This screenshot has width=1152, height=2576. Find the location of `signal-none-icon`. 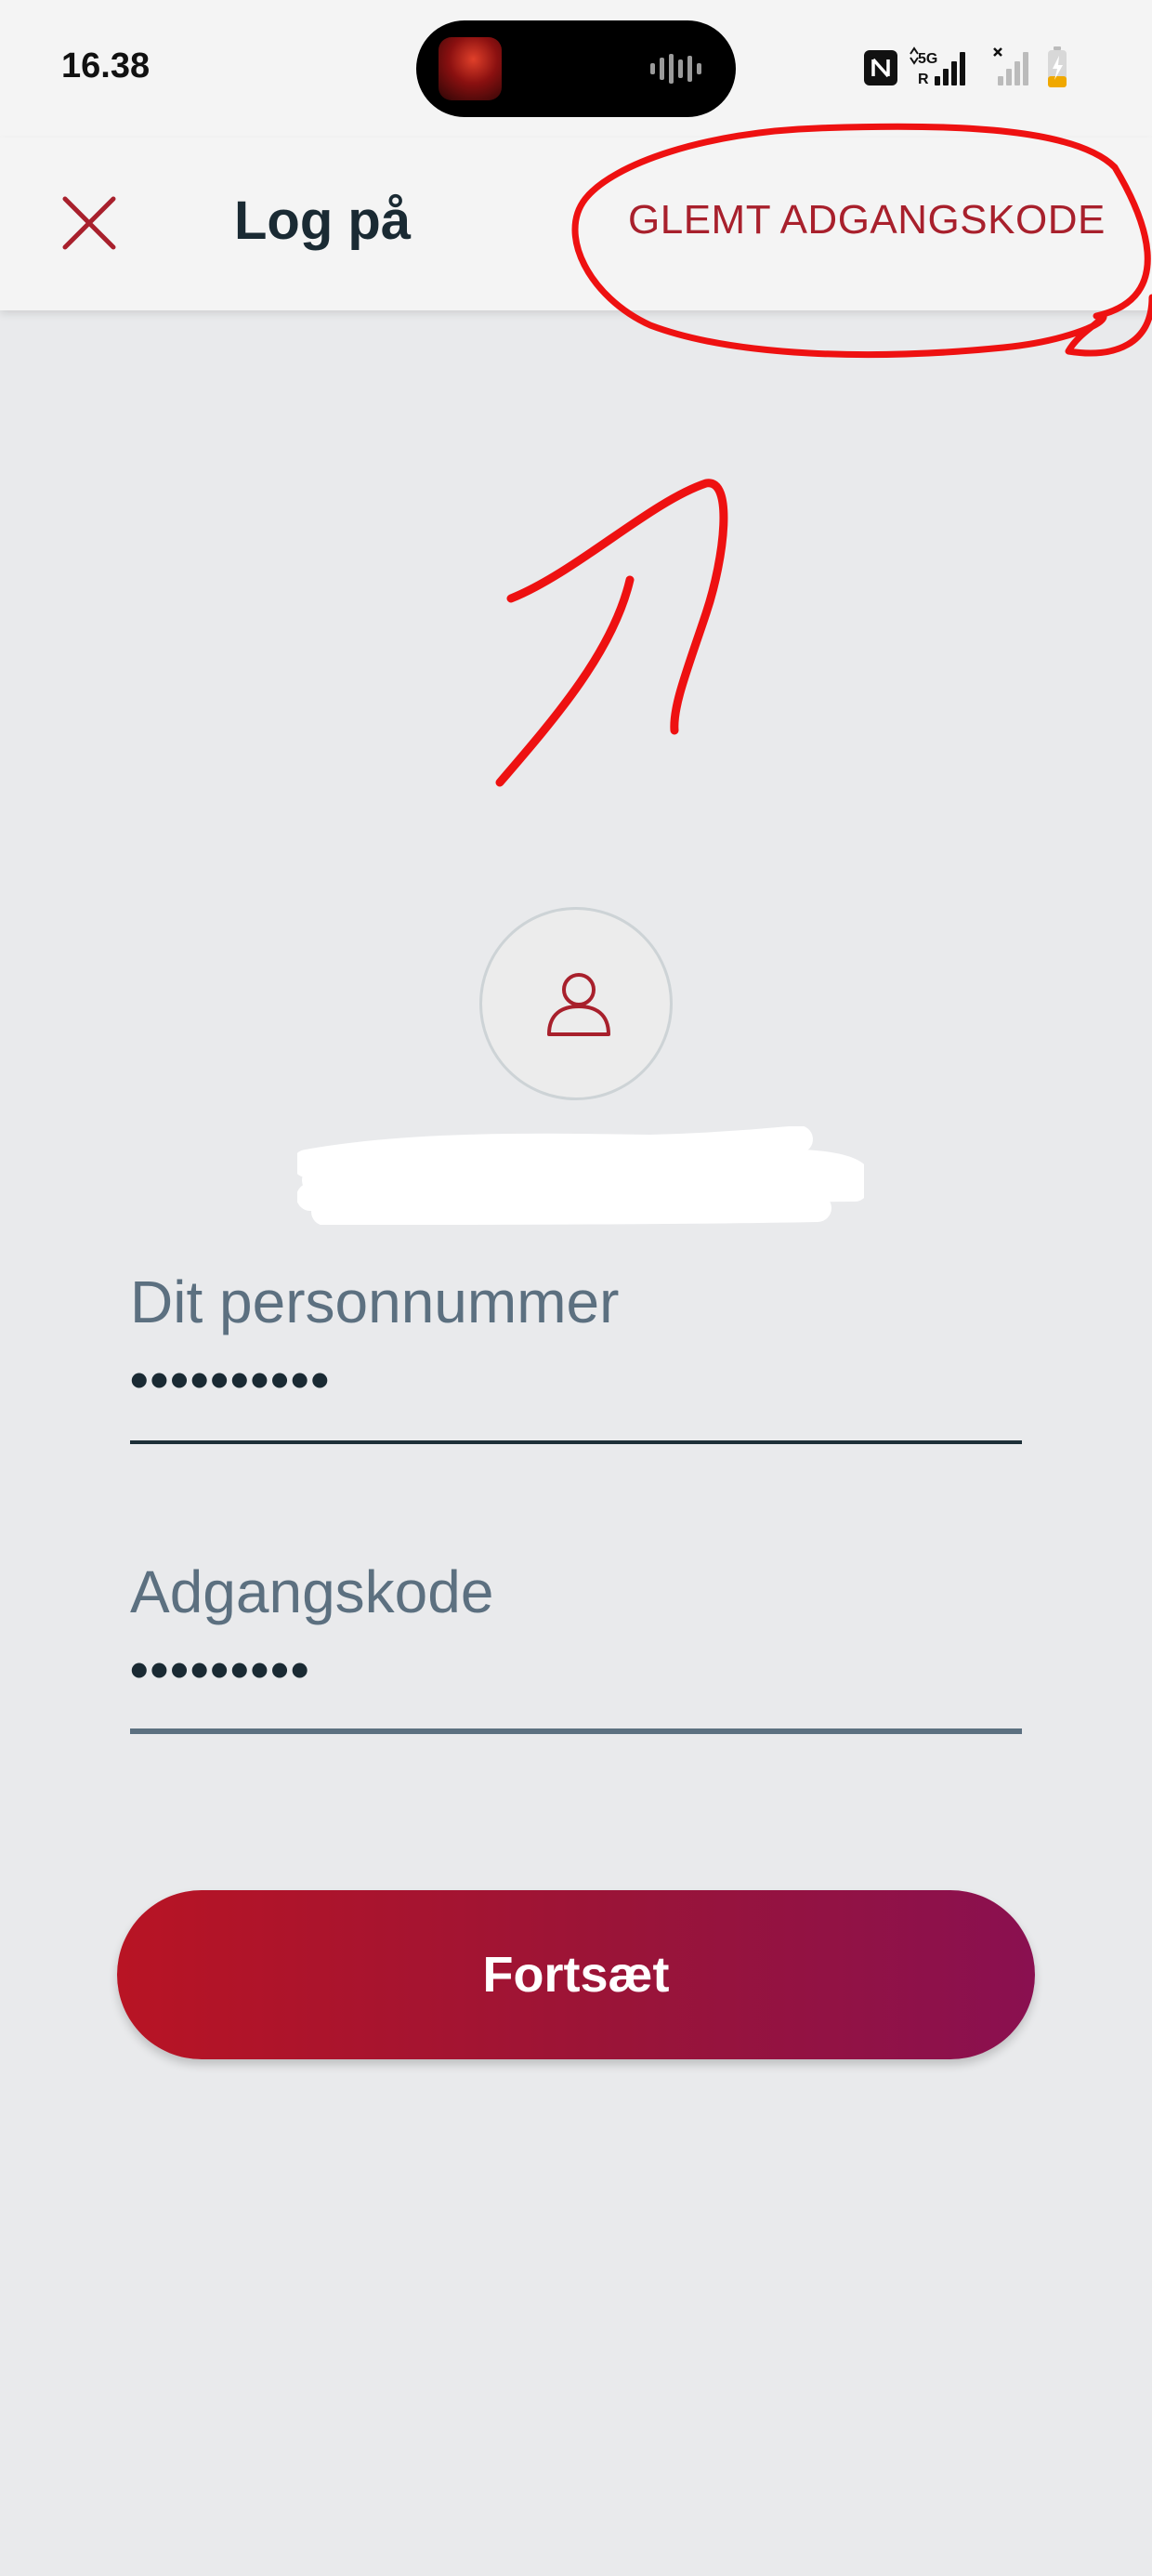

signal-none-icon is located at coordinates (1010, 66).